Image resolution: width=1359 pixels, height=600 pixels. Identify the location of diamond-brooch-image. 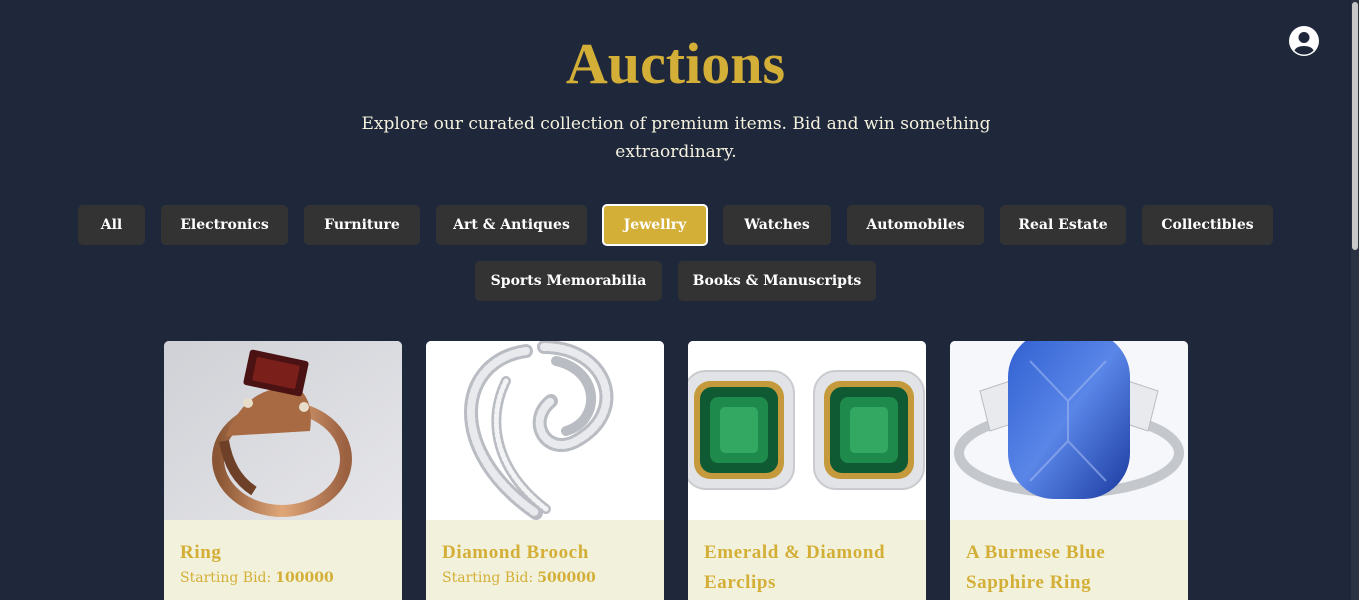
(545, 430).